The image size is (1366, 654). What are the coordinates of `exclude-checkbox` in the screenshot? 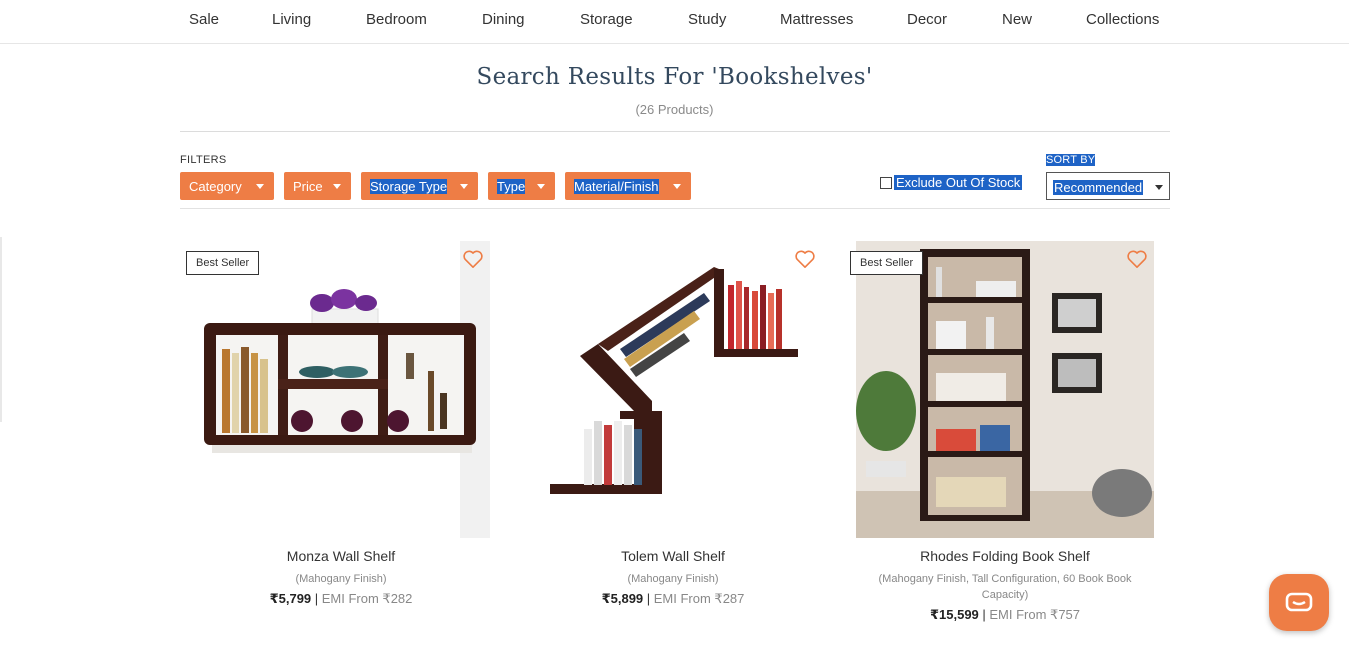 It's located at (886, 182).